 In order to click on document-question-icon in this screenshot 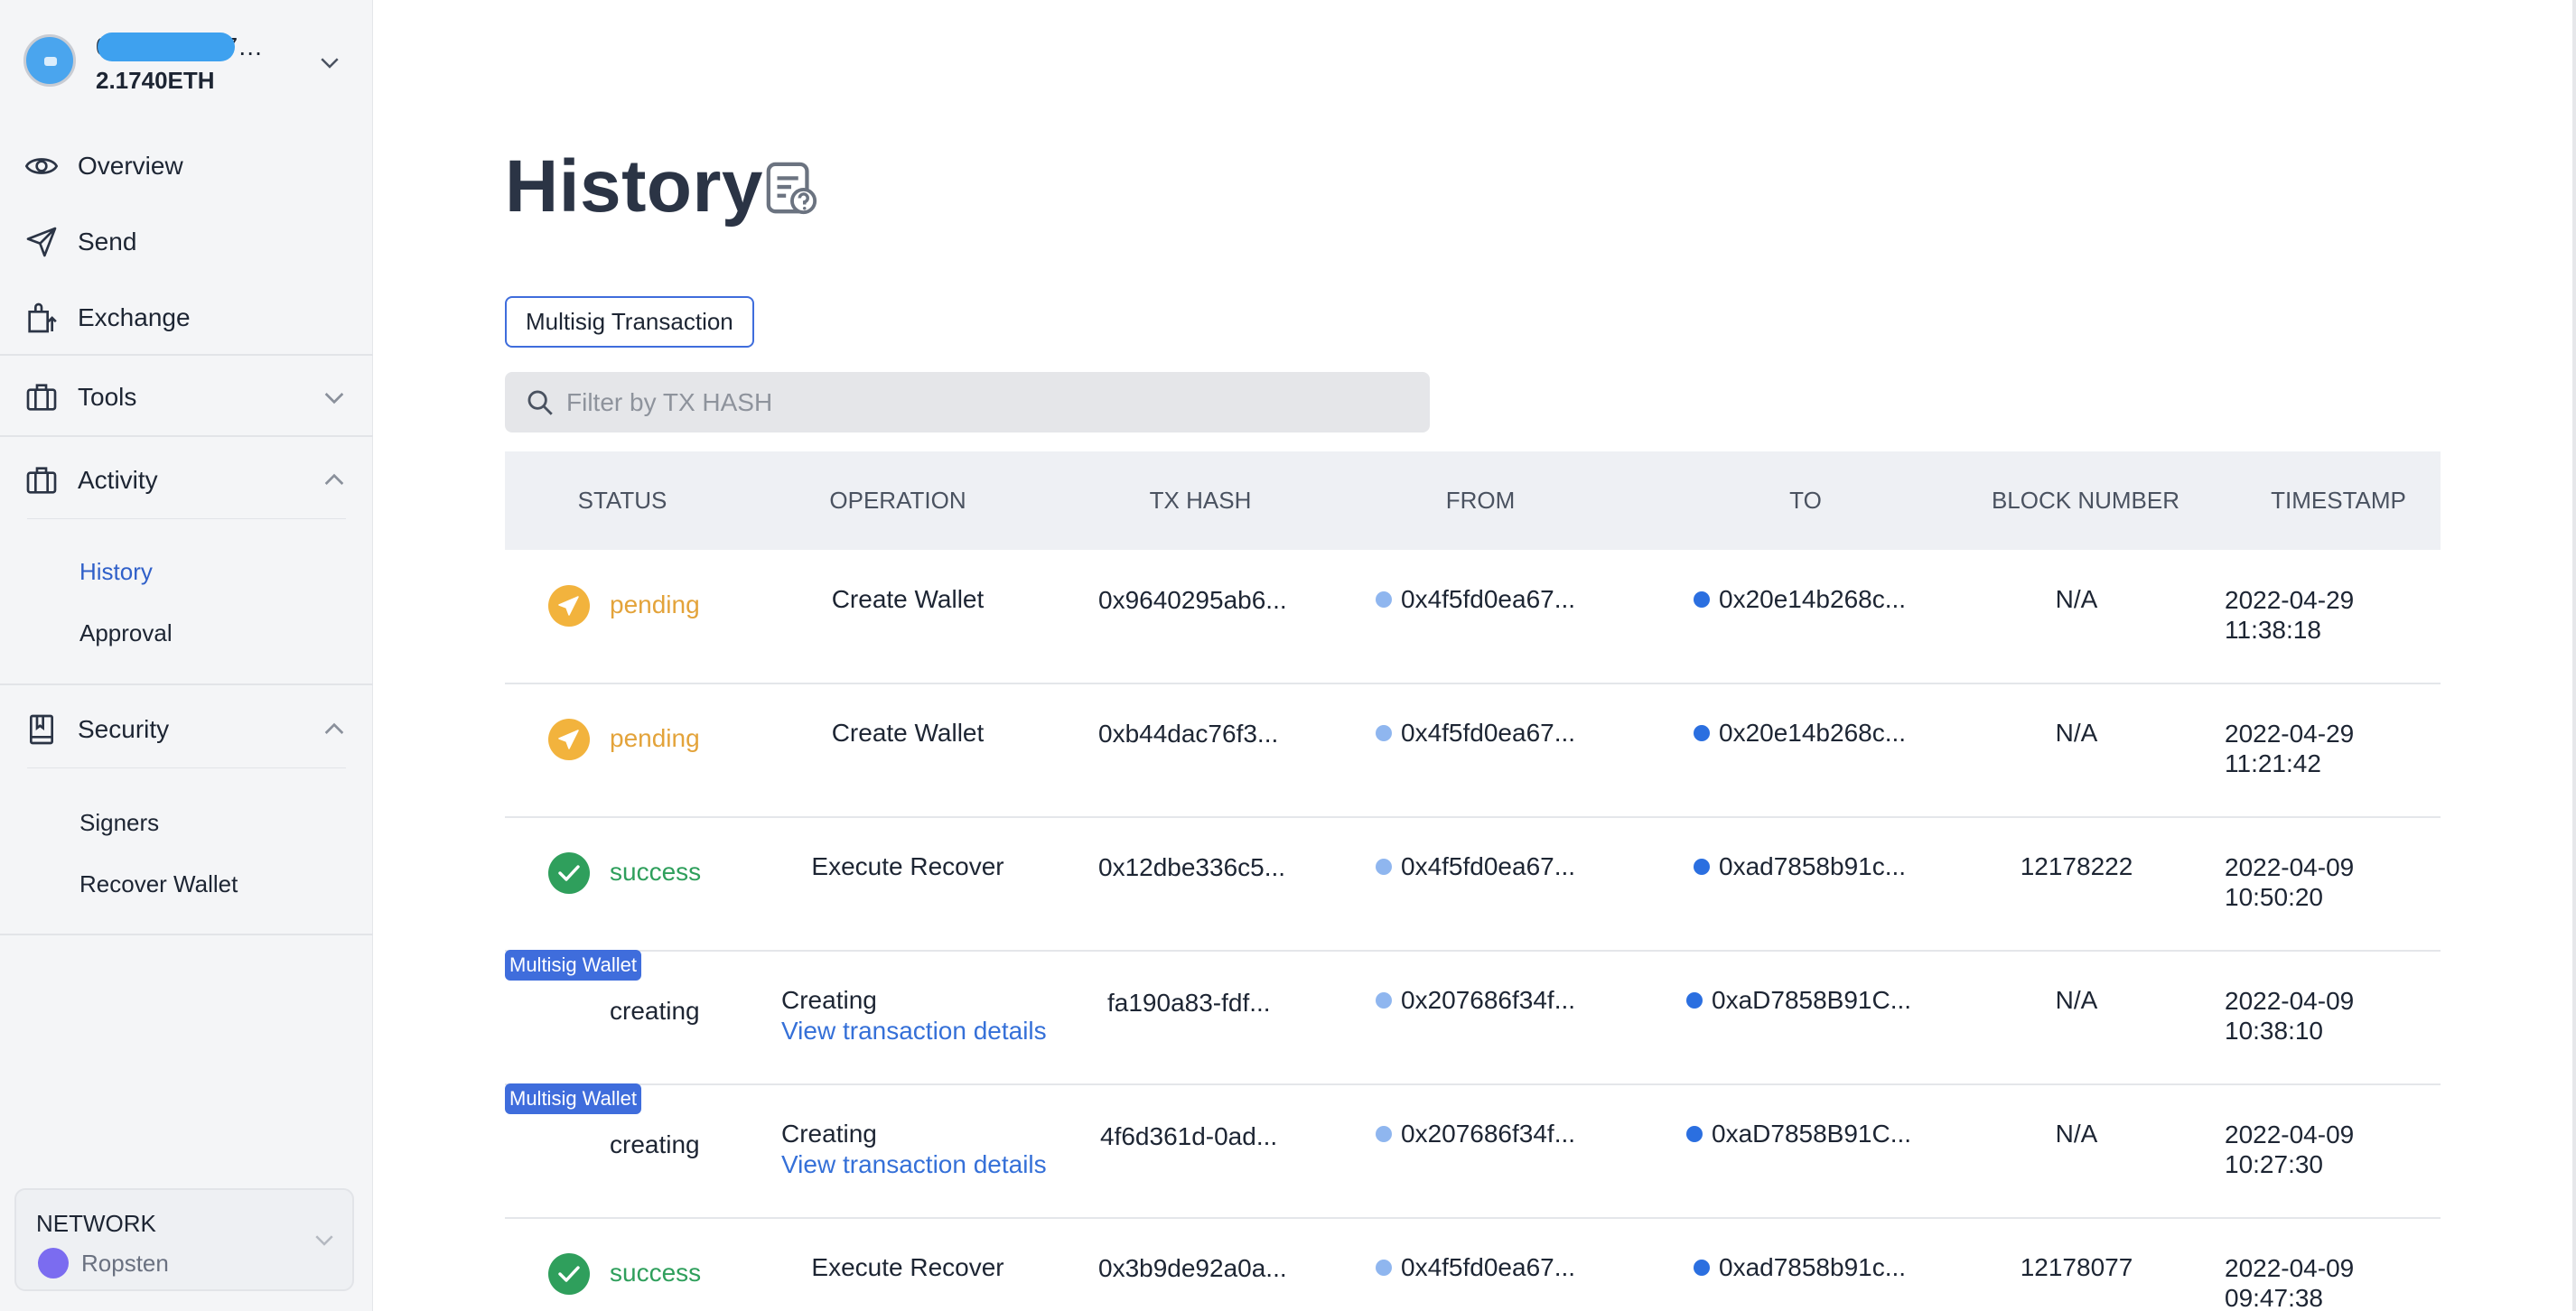, I will do `click(791, 189)`.